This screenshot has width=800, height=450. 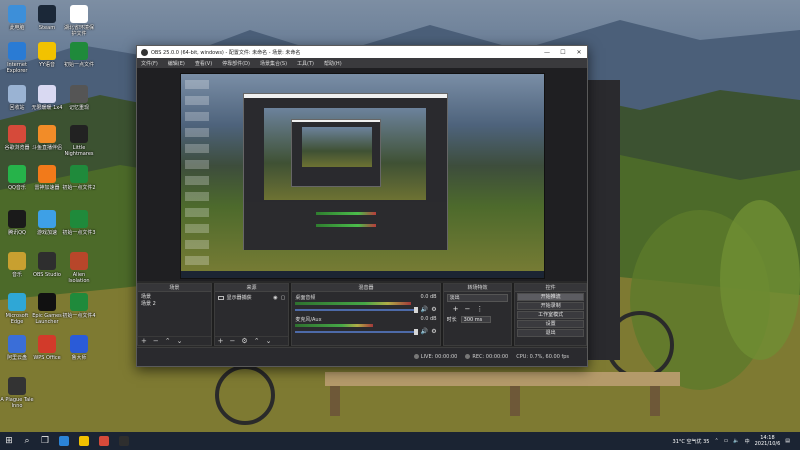 I want to click on nested-preview, so click(x=345, y=154).